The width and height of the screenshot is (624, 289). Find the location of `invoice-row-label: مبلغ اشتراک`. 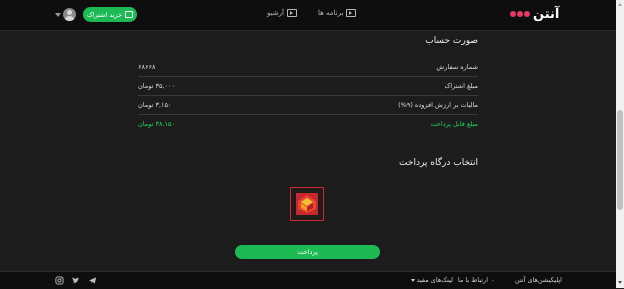

invoice-row-label: مبلغ اشتراک is located at coordinates (461, 86).